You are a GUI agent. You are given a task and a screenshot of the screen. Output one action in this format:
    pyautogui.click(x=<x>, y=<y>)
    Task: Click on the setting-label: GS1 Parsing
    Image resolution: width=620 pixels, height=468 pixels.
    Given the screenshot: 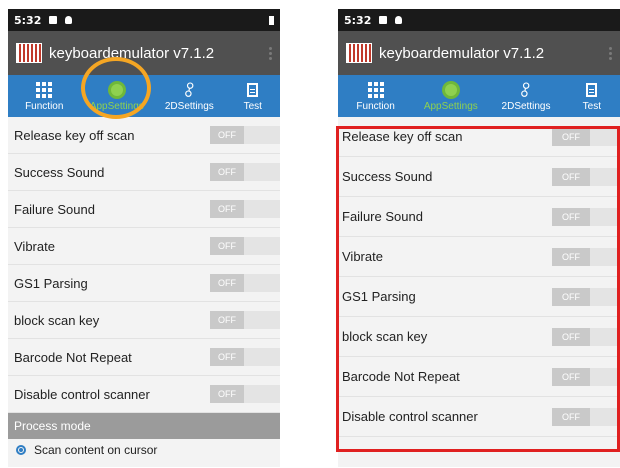 What is the action you would take?
    pyautogui.click(x=51, y=283)
    